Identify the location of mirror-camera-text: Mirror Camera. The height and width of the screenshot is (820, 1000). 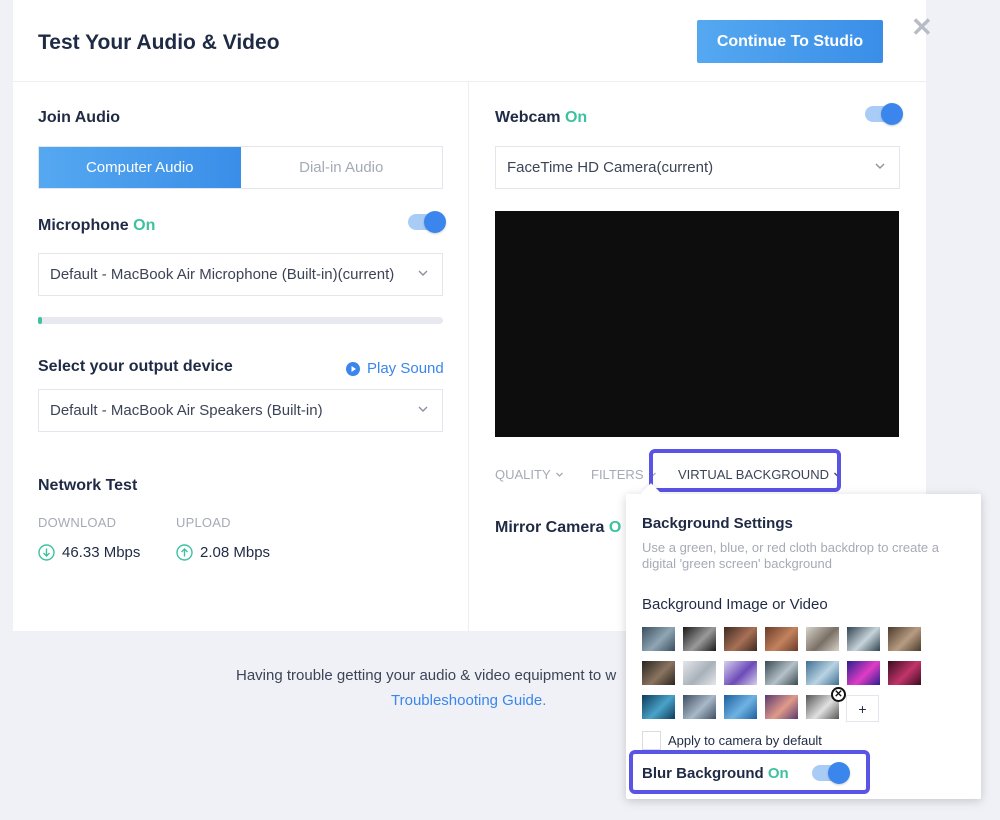
(550, 527).